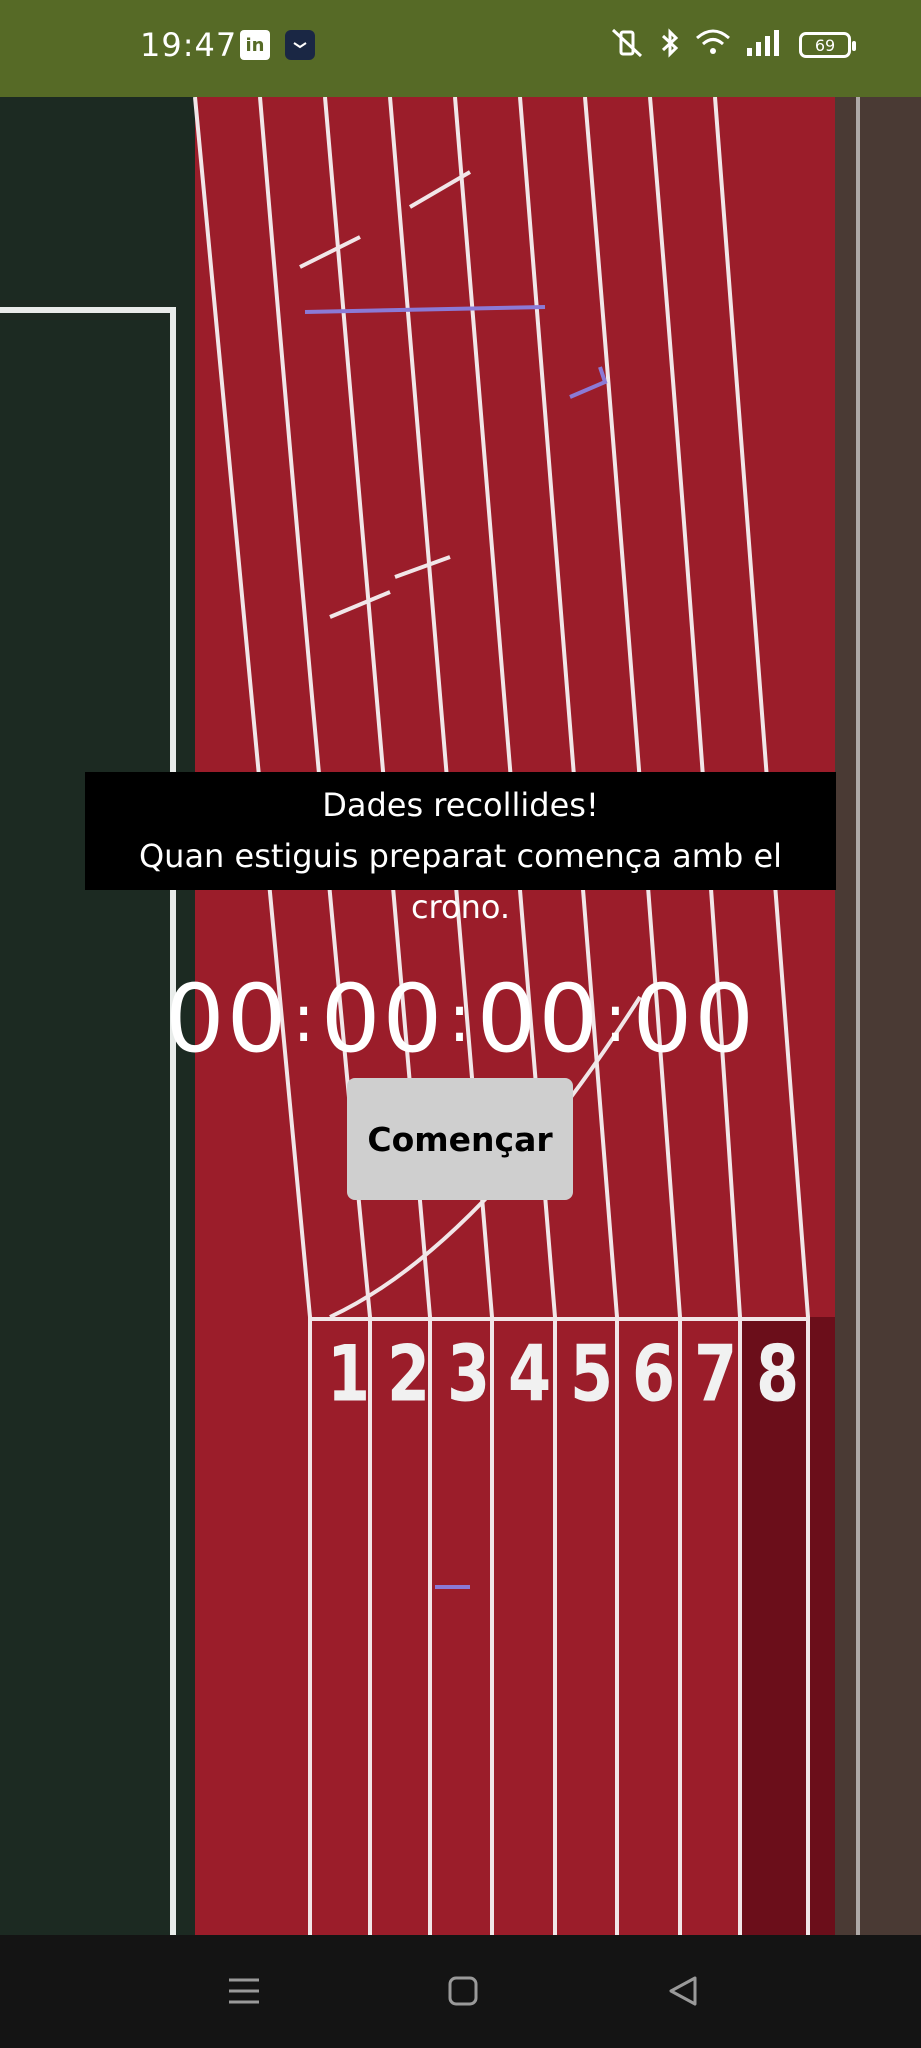  Describe the element at coordinates (300, 45) in the screenshot. I see `clock-app-icon` at that location.